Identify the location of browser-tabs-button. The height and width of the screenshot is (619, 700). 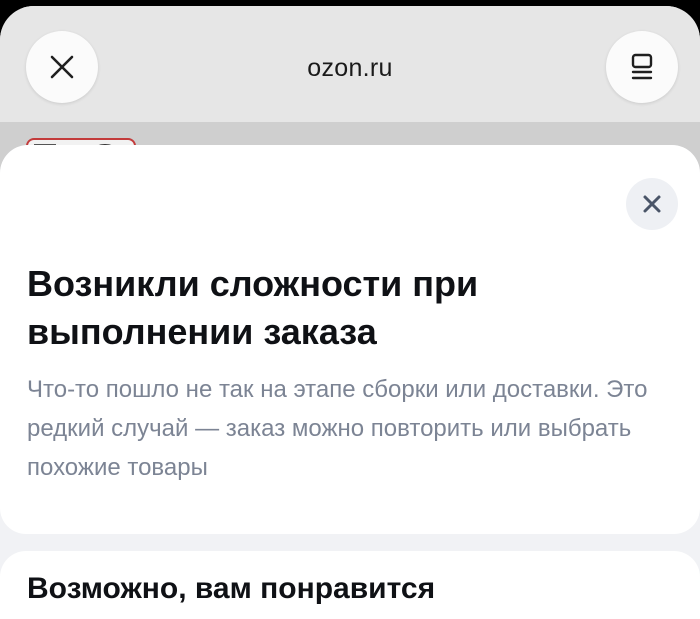
(642, 67).